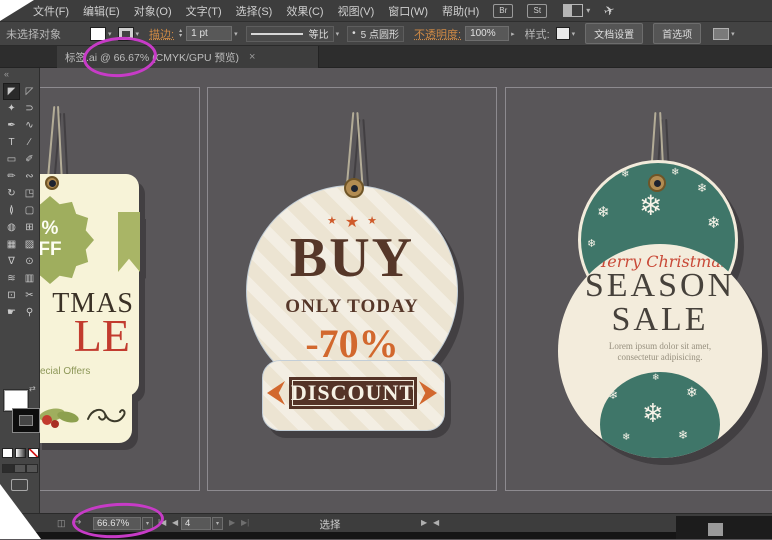 The width and height of the screenshot is (772, 540). I want to click on last-artboard-button: ▶|, so click(245, 522).